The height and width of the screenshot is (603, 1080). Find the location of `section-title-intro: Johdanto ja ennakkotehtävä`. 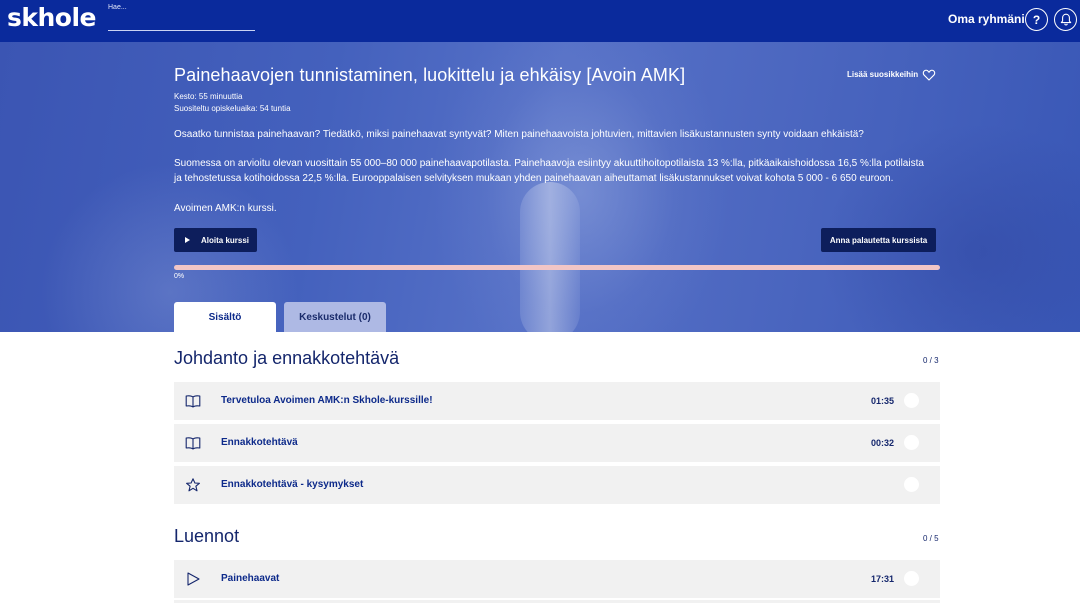

section-title-intro: Johdanto ja ennakkotehtävä is located at coordinates (287, 358).